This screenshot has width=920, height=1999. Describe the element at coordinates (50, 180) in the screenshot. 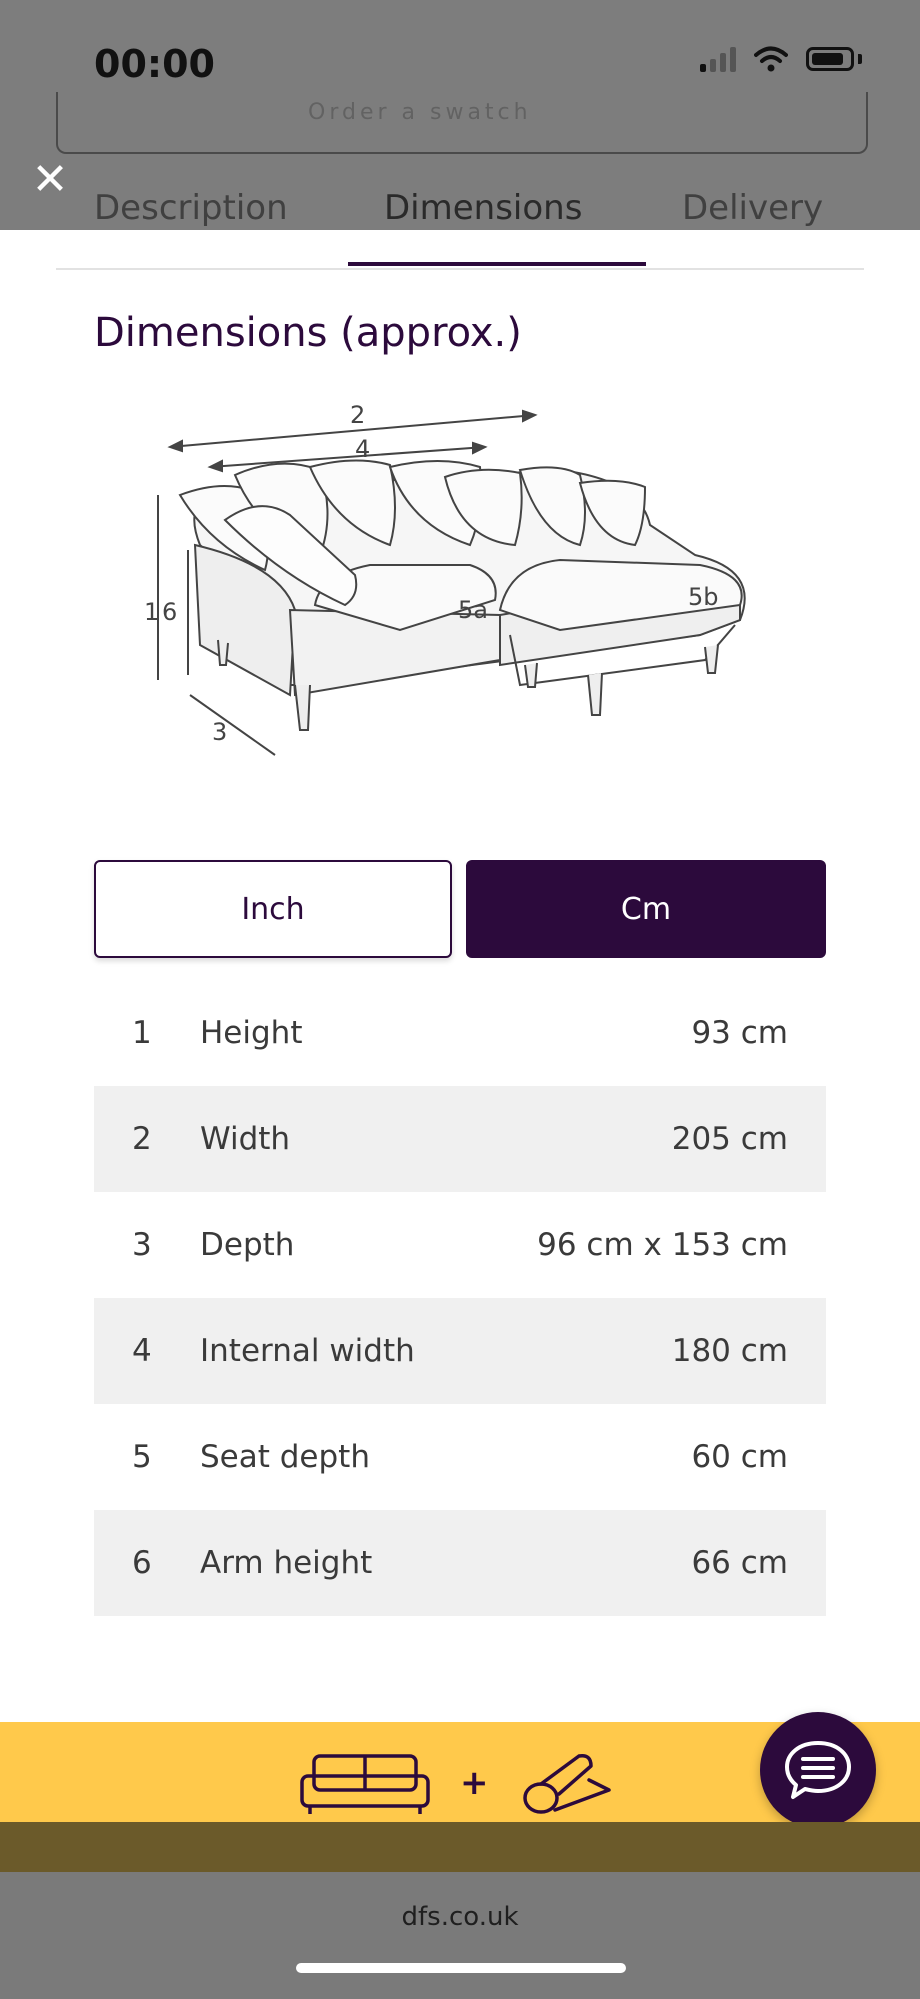

I see `close-icon: ✕` at that location.